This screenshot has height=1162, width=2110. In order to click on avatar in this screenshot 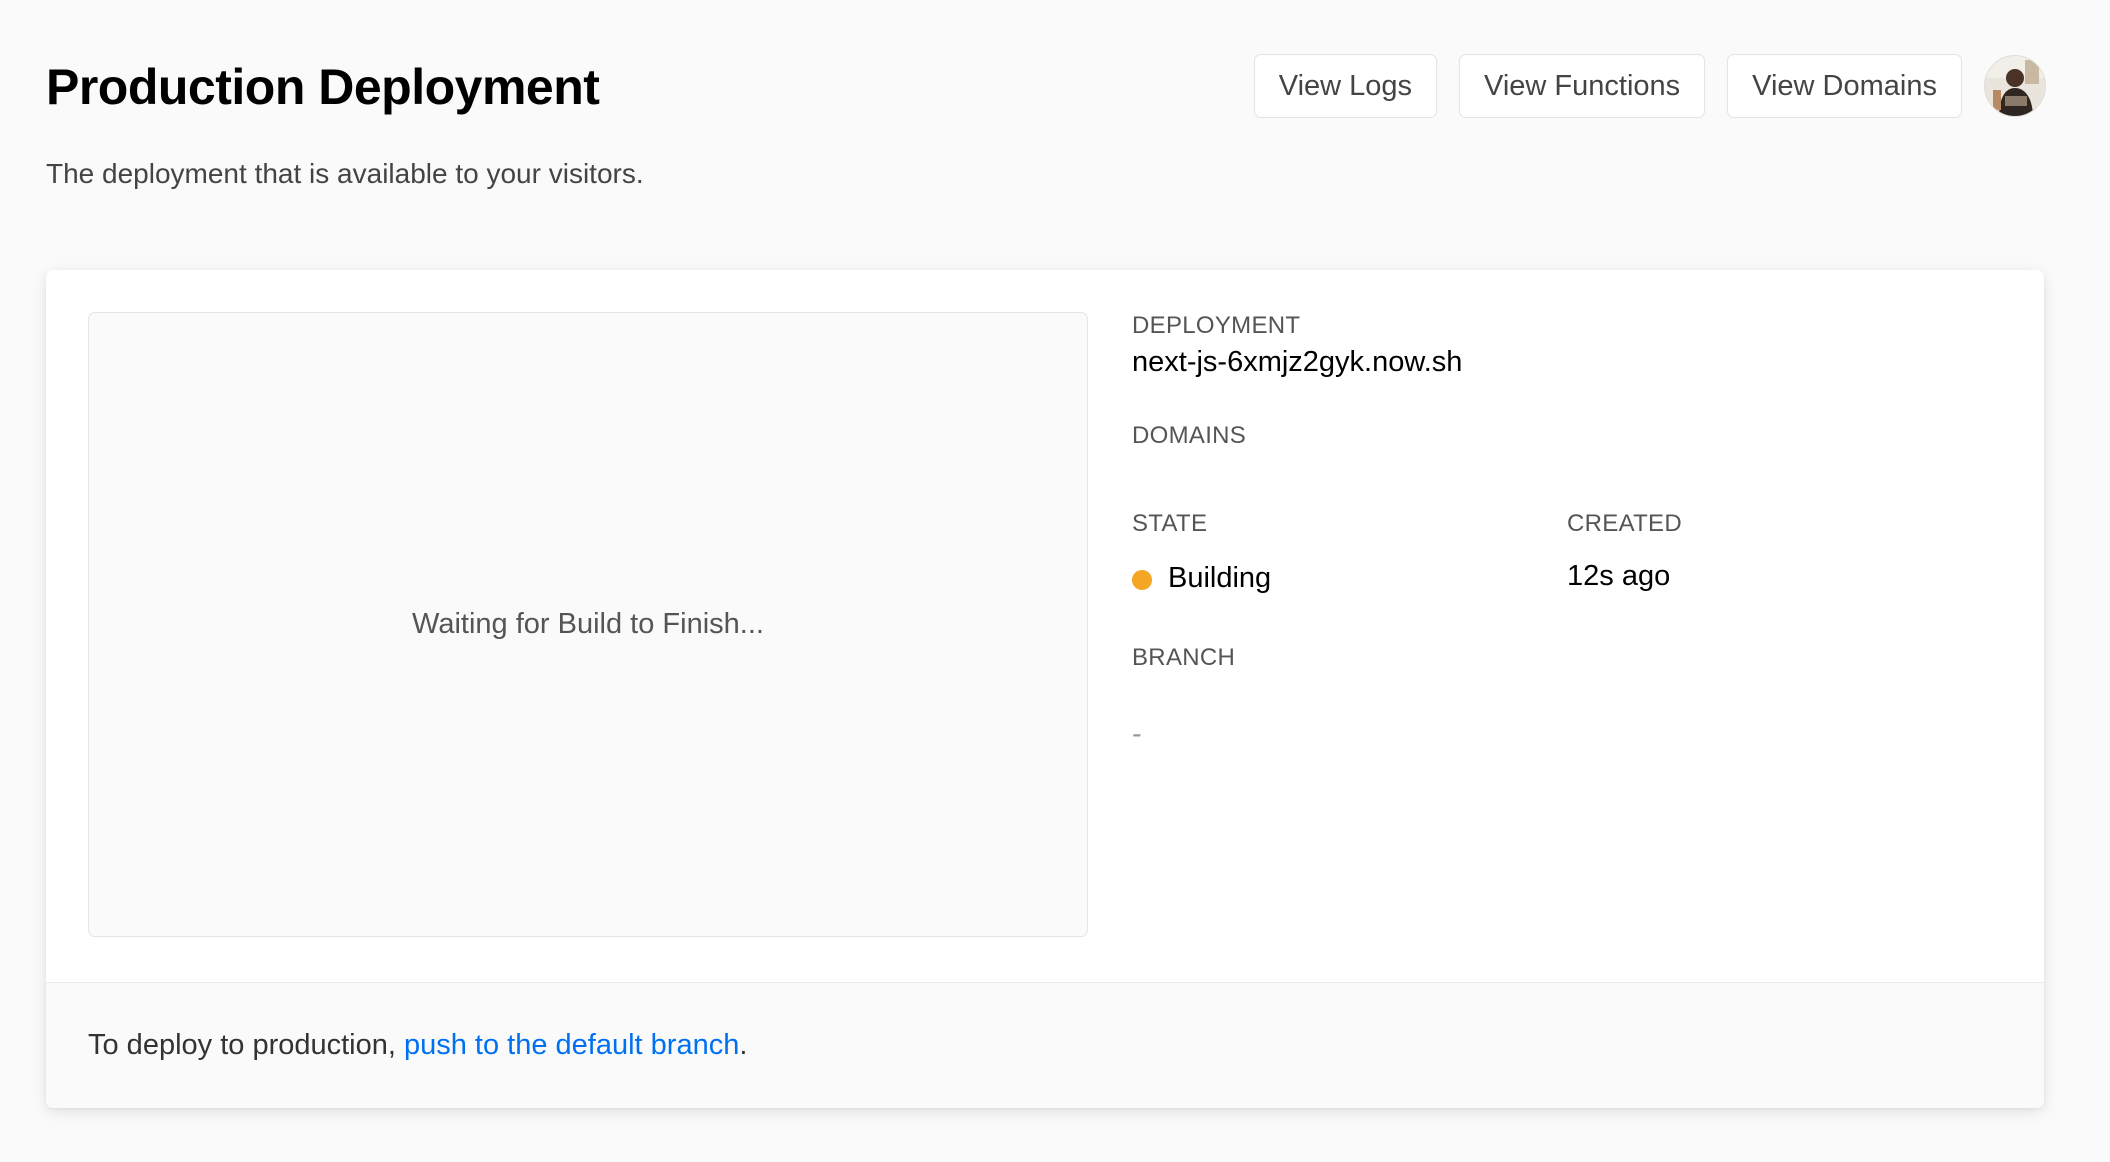, I will do `click(2015, 86)`.